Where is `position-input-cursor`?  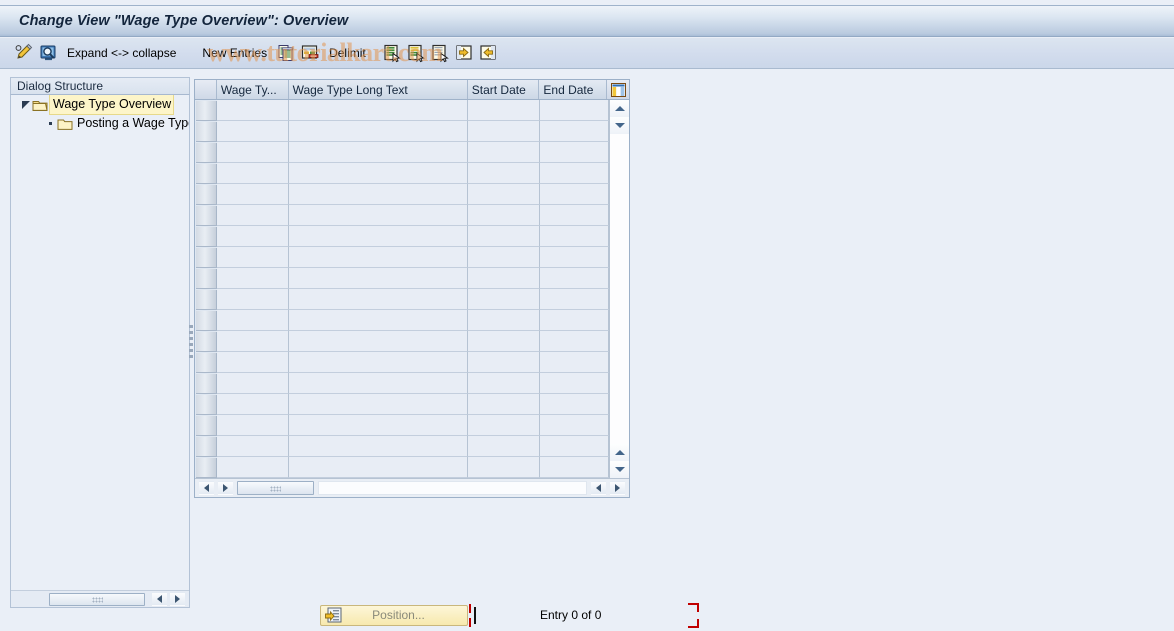
position-input-cursor is located at coordinates (476, 615).